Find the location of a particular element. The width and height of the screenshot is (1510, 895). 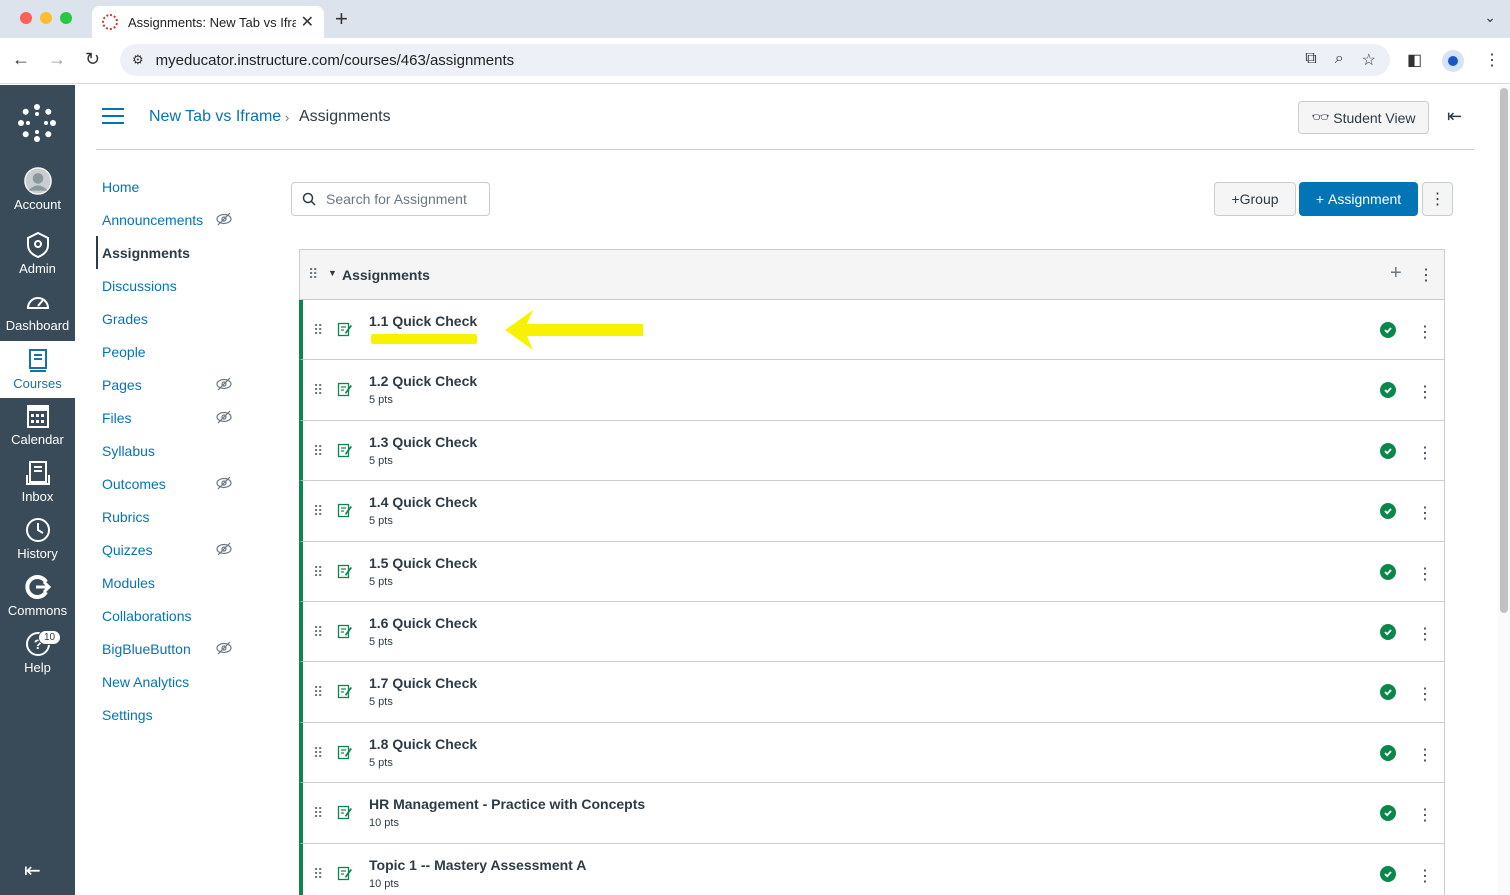

course-nav-new-analytics: New Analytics is located at coordinates (171, 681).